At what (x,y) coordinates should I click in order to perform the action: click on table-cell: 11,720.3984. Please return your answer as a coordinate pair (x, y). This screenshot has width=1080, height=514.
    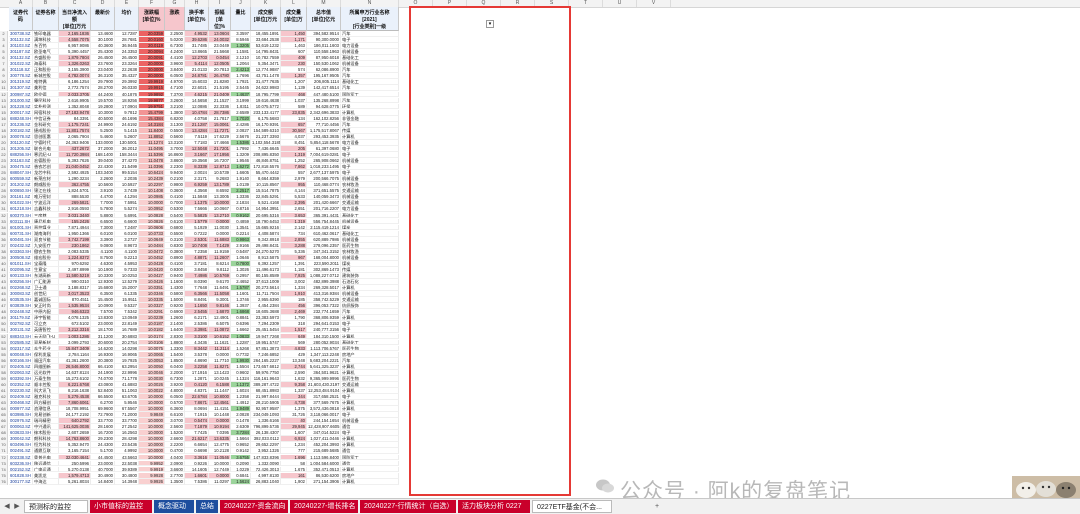
    Looking at the image, I should click on (75, 155).